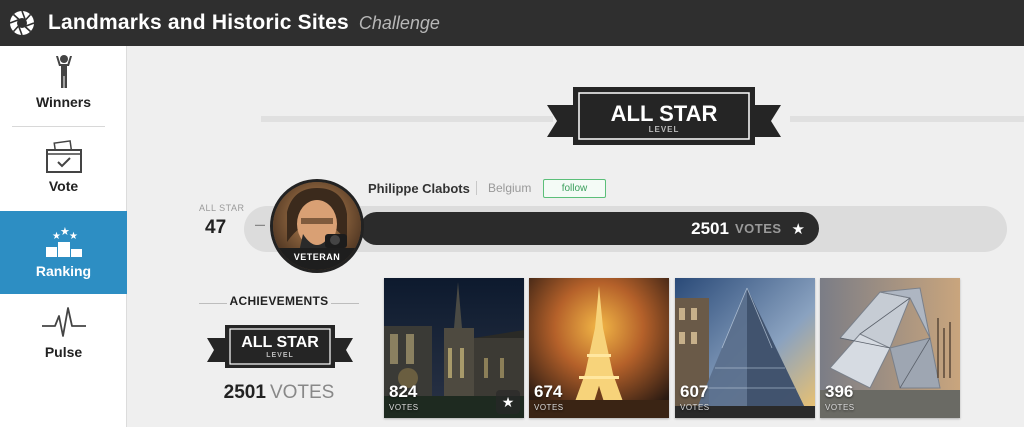  Describe the element at coordinates (599, 348) in the screenshot. I see `photo-card: 674 VOTES` at that location.